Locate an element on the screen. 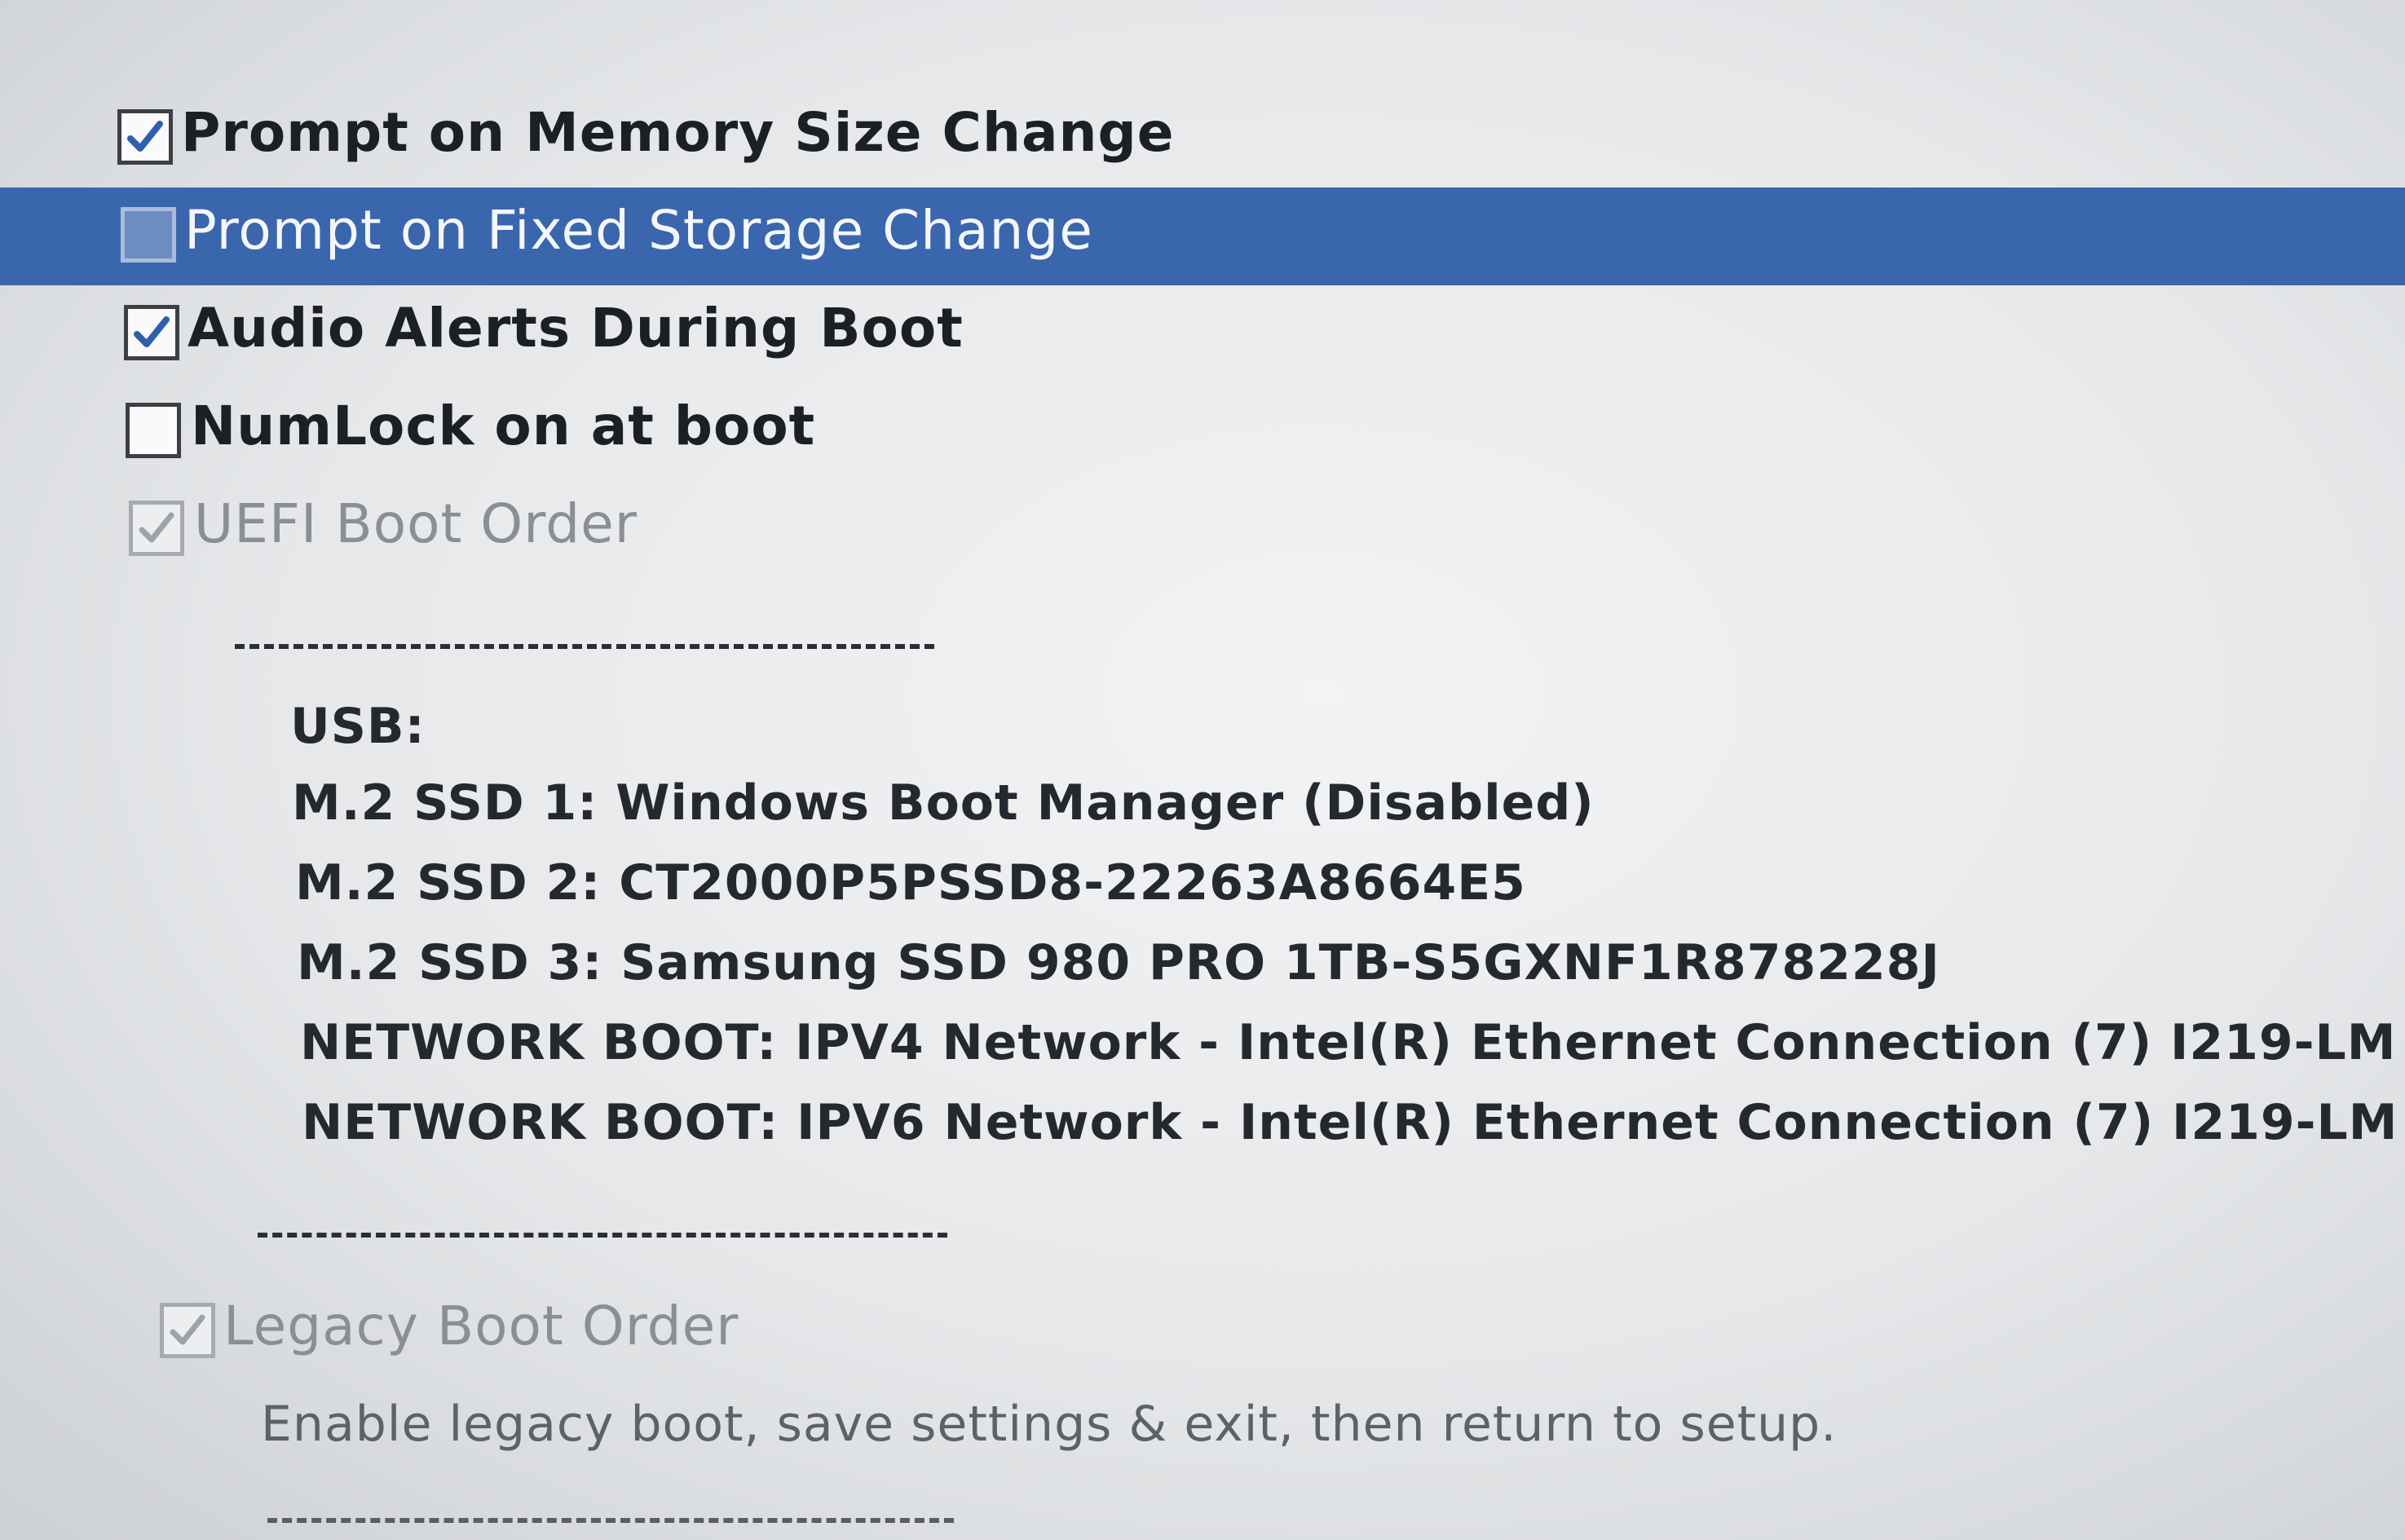  legacy-boot-order-divider is located at coordinates (610, 1521).